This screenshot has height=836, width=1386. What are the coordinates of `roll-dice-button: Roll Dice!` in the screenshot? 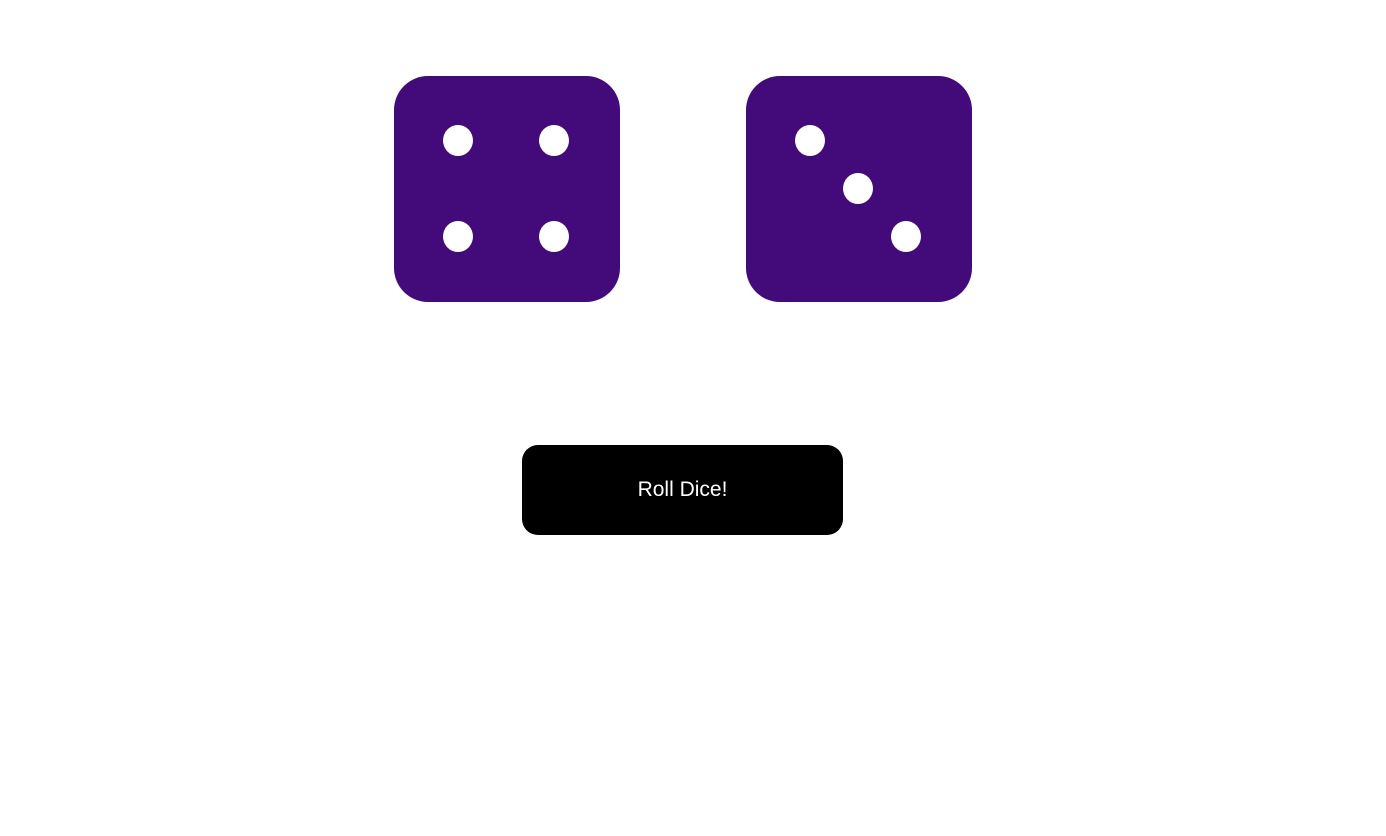 It's located at (682, 490).